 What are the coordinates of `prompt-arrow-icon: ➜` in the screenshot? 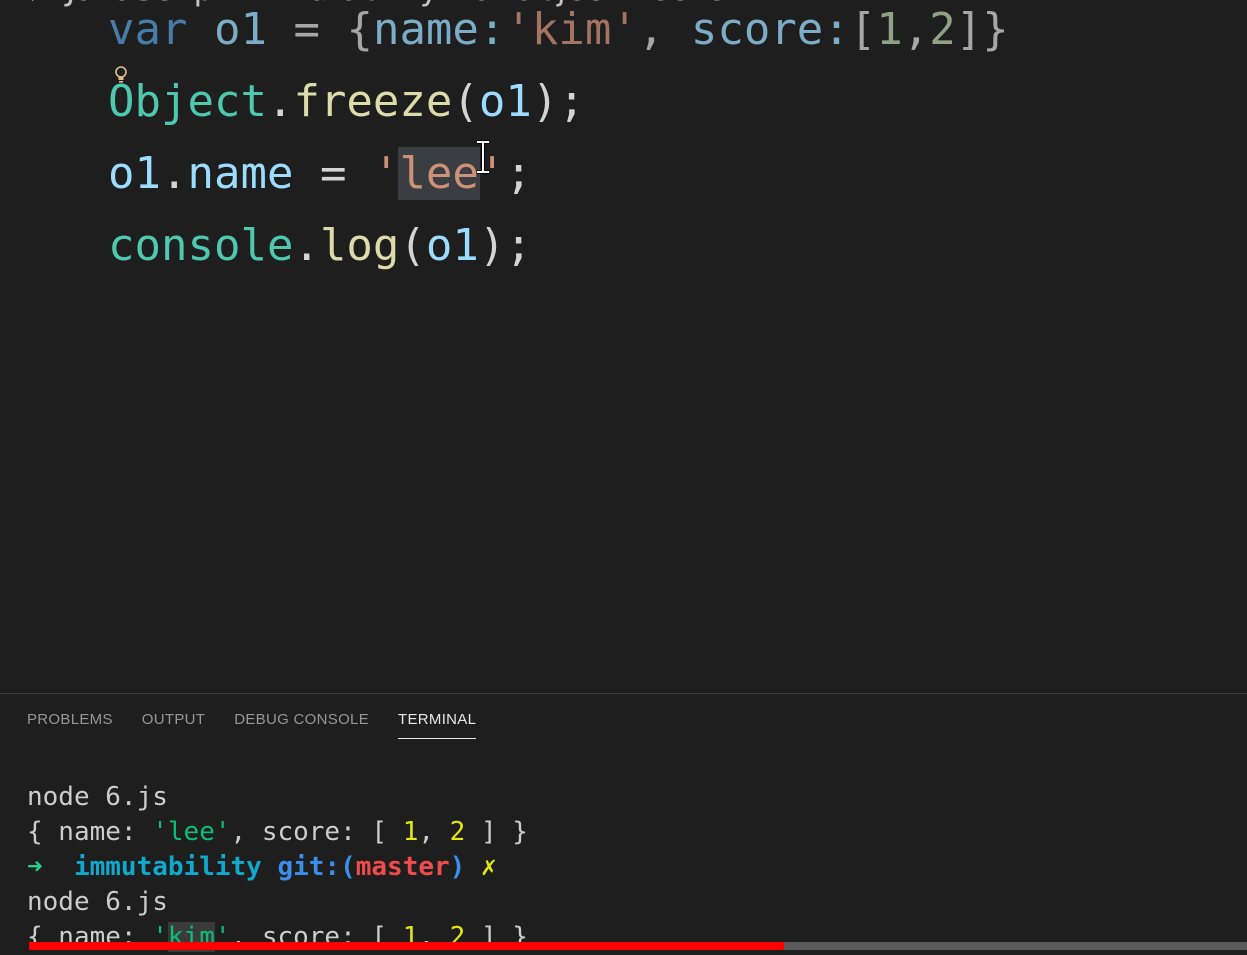 It's located at (35, 867).